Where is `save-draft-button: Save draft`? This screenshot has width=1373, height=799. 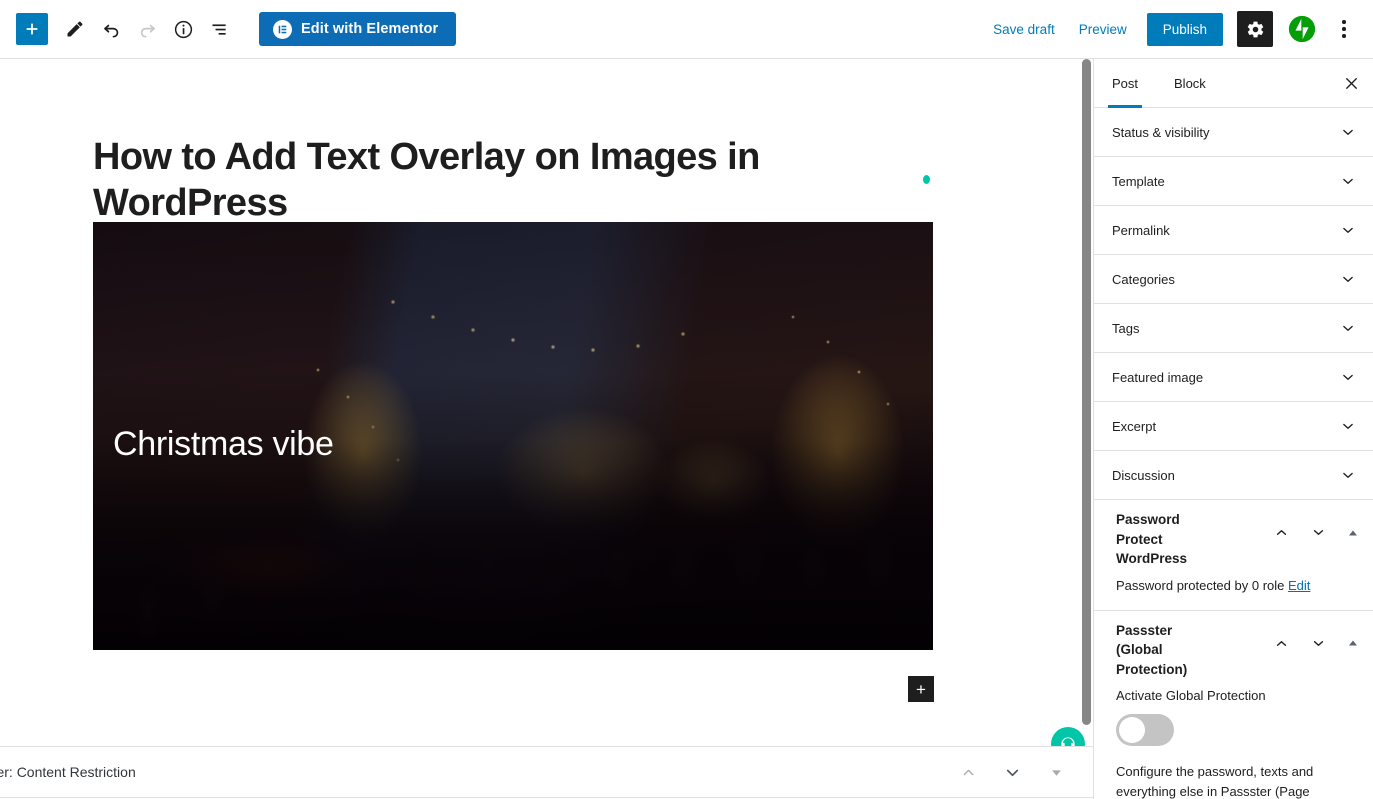 save-draft-button: Save draft is located at coordinates (1024, 29).